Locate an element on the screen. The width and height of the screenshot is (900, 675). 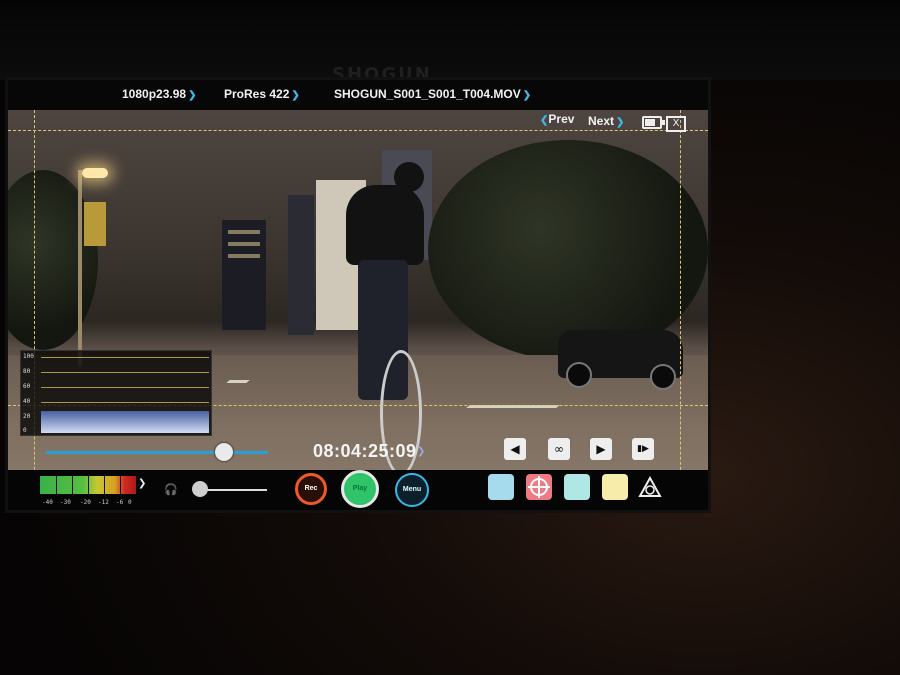
waveform-scale-label: 60 is located at coordinates (27, 386).